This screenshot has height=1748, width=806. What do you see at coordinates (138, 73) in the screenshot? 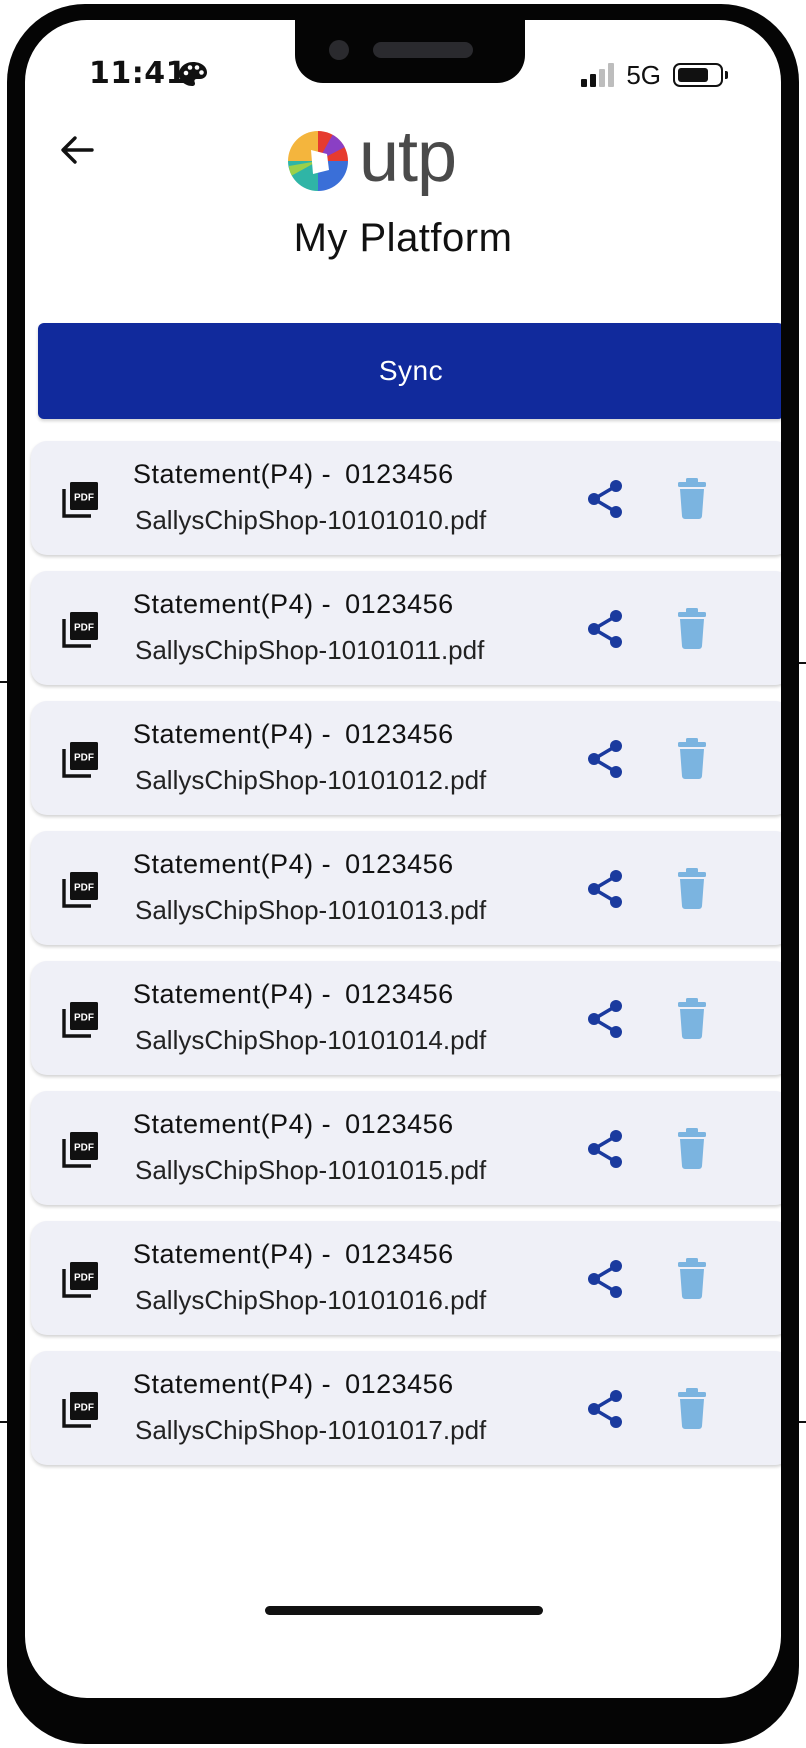
I see `status-time: 11:41` at bounding box center [138, 73].